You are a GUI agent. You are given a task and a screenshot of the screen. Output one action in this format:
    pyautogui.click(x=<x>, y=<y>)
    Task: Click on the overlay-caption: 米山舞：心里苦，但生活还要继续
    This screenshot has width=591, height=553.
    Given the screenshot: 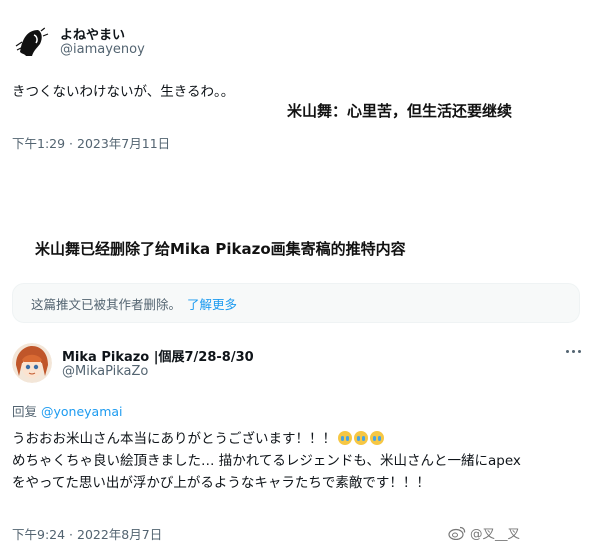 What is the action you would take?
    pyautogui.click(x=400, y=111)
    